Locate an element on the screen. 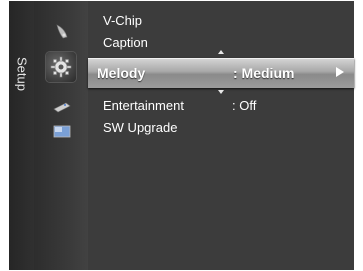  sidebar-tab is located at coordinates (21, 135).